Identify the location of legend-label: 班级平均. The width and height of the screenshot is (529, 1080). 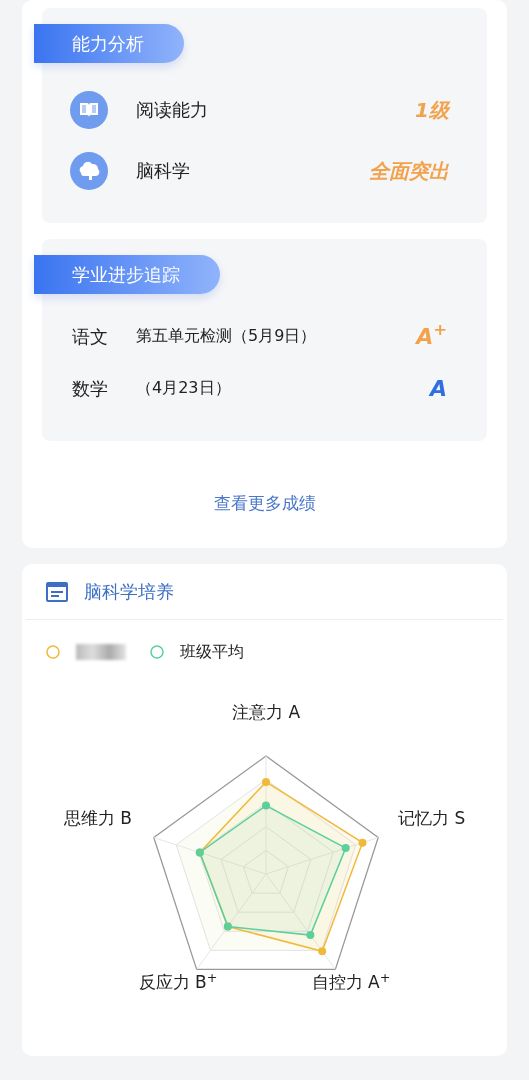
(212, 652).